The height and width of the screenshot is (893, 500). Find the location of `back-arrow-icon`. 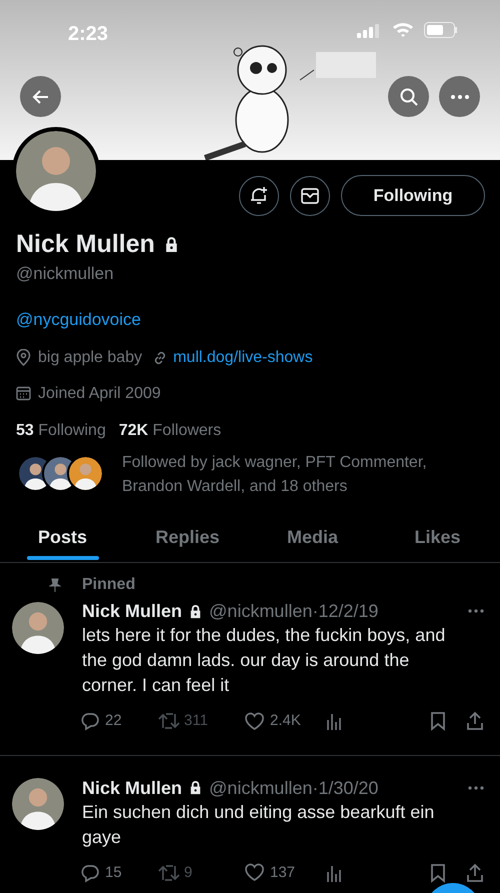

back-arrow-icon is located at coordinates (41, 97).